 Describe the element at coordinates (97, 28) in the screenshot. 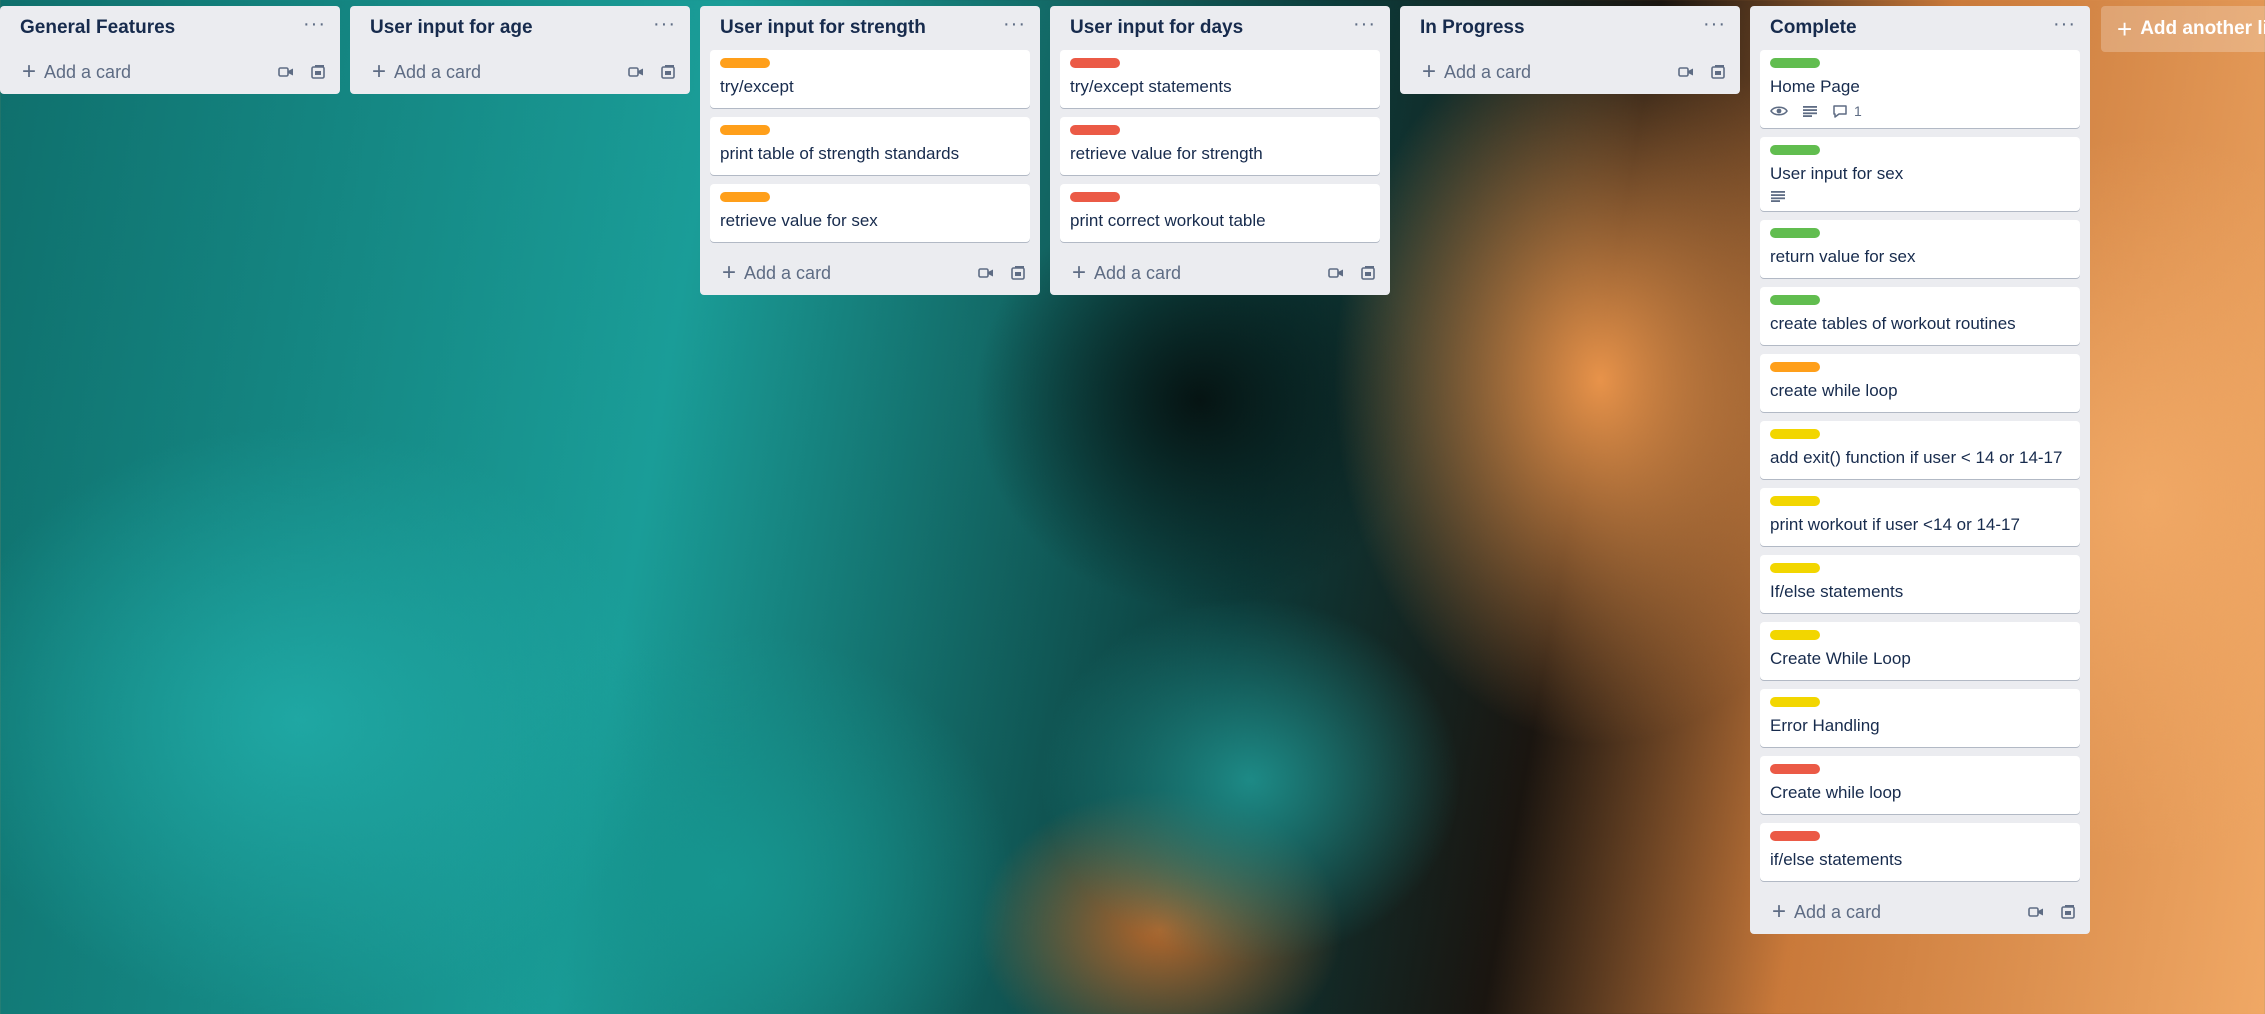

I see `list-title: General Features` at that location.